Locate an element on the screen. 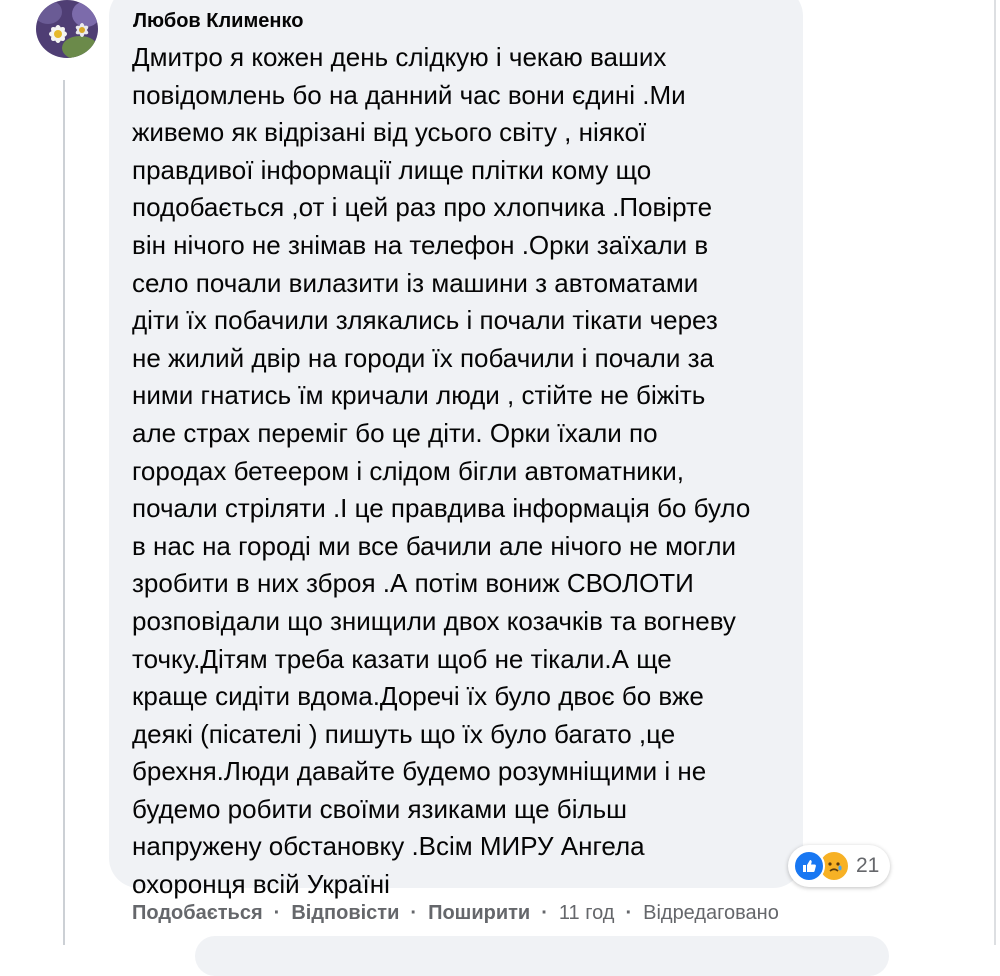 The width and height of the screenshot is (1000, 976). column-divider is located at coordinates (995, 472).